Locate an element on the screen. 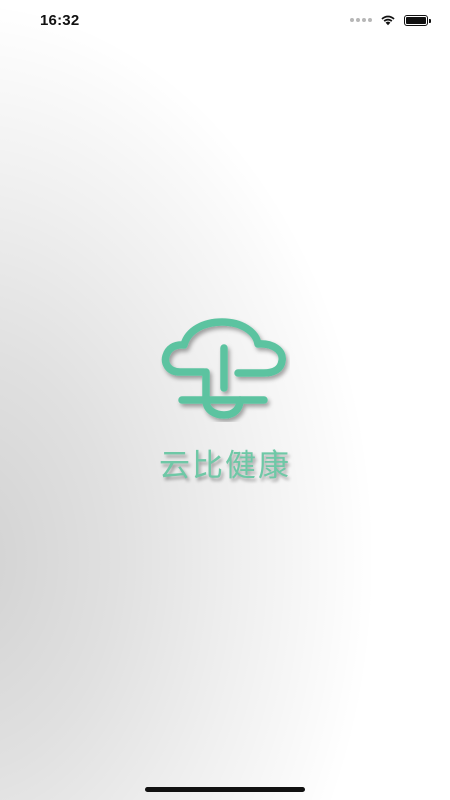 The height and width of the screenshot is (800, 450). battery-fill is located at coordinates (416, 20).